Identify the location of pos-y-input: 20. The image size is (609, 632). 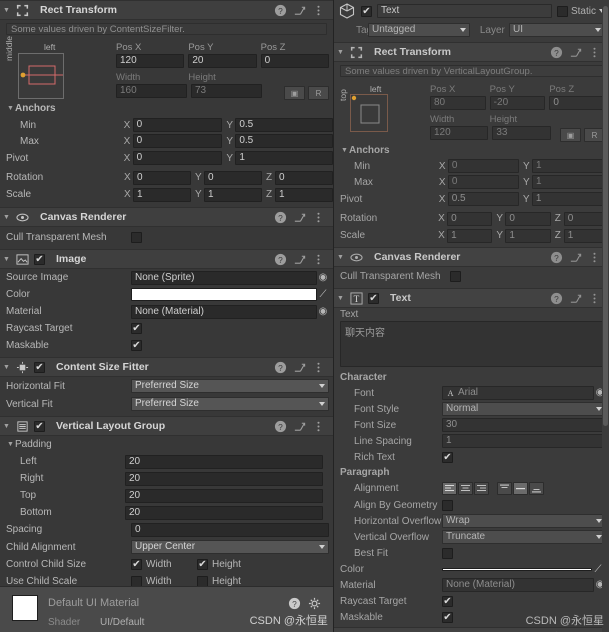
(222, 61).